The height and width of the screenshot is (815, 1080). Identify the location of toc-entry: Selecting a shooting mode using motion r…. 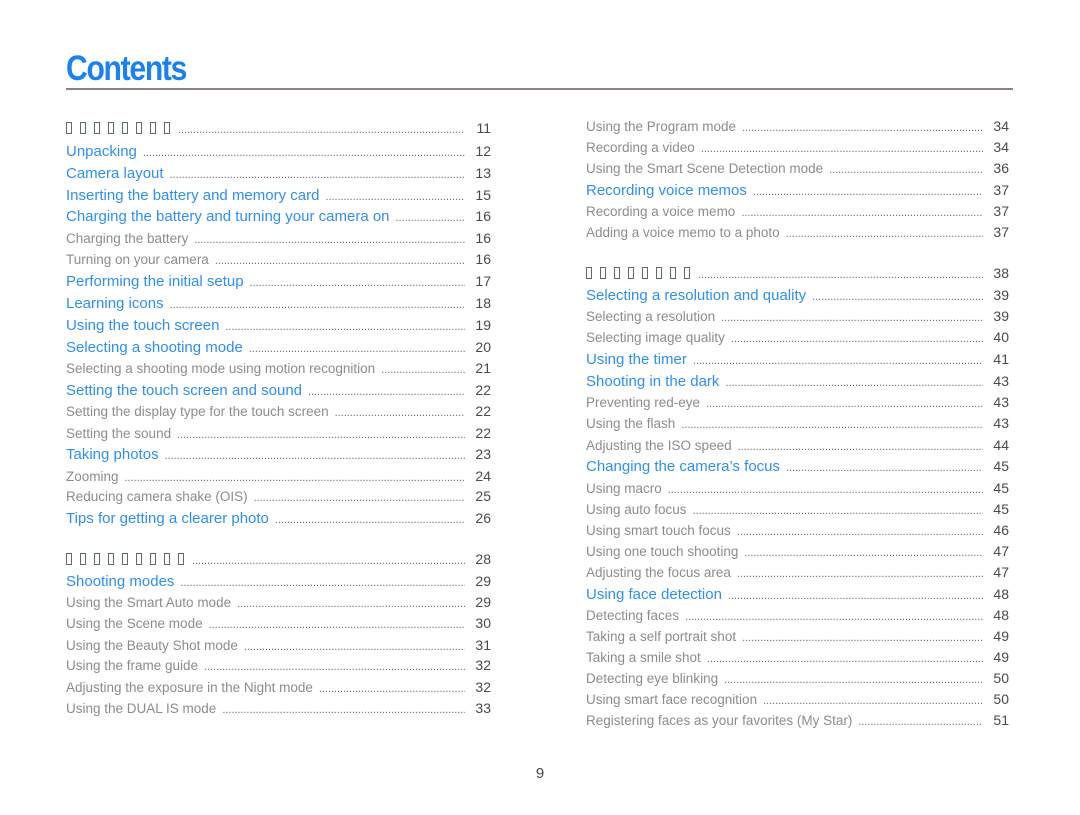
(278, 370).